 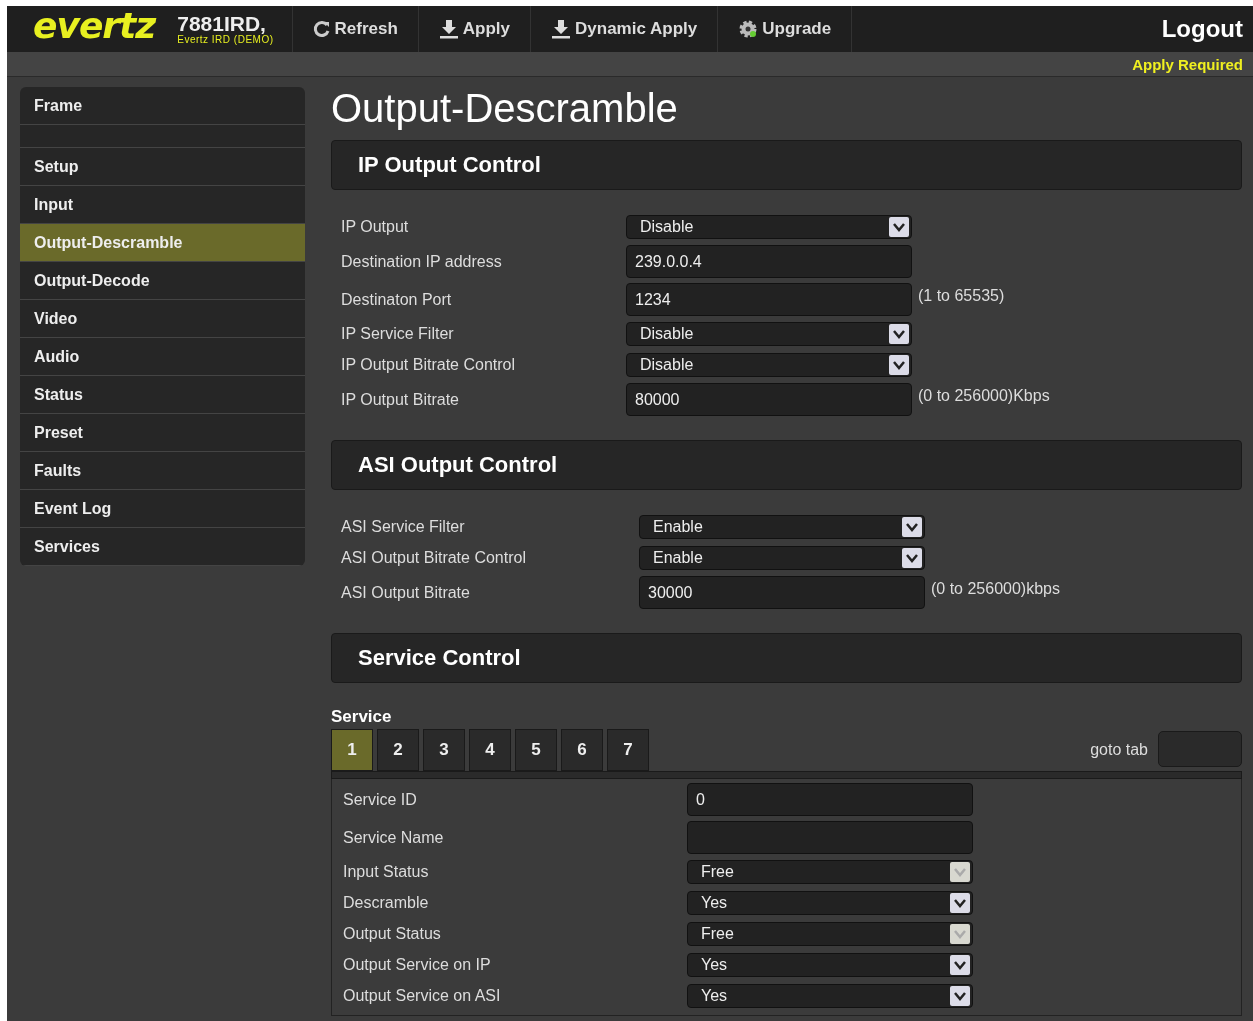 I want to click on input-field: 1234, so click(x=769, y=299).